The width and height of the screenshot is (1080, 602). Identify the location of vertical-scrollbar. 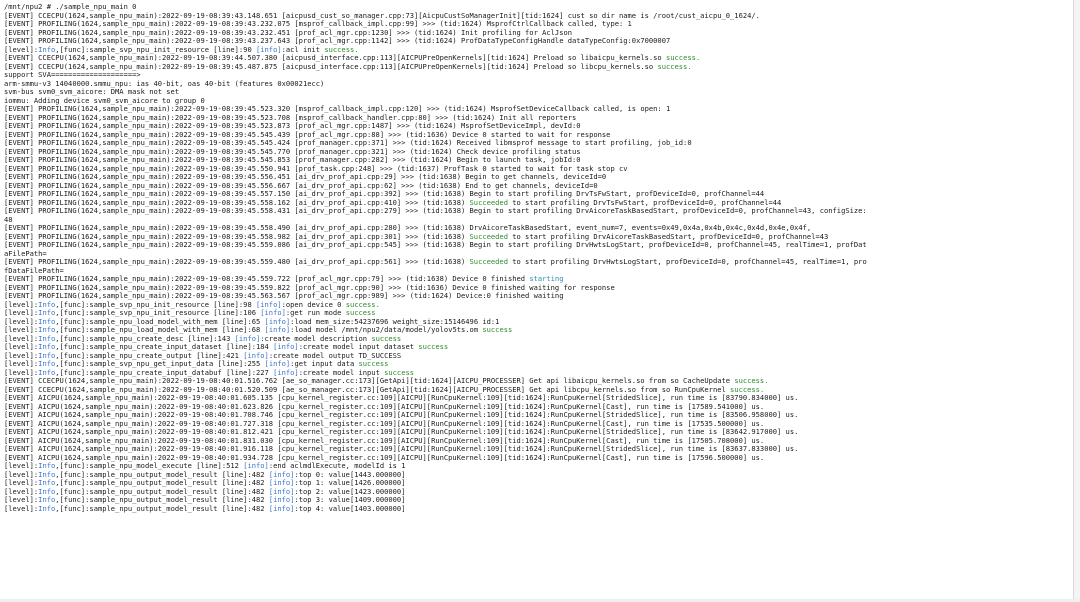
(1076, 301).